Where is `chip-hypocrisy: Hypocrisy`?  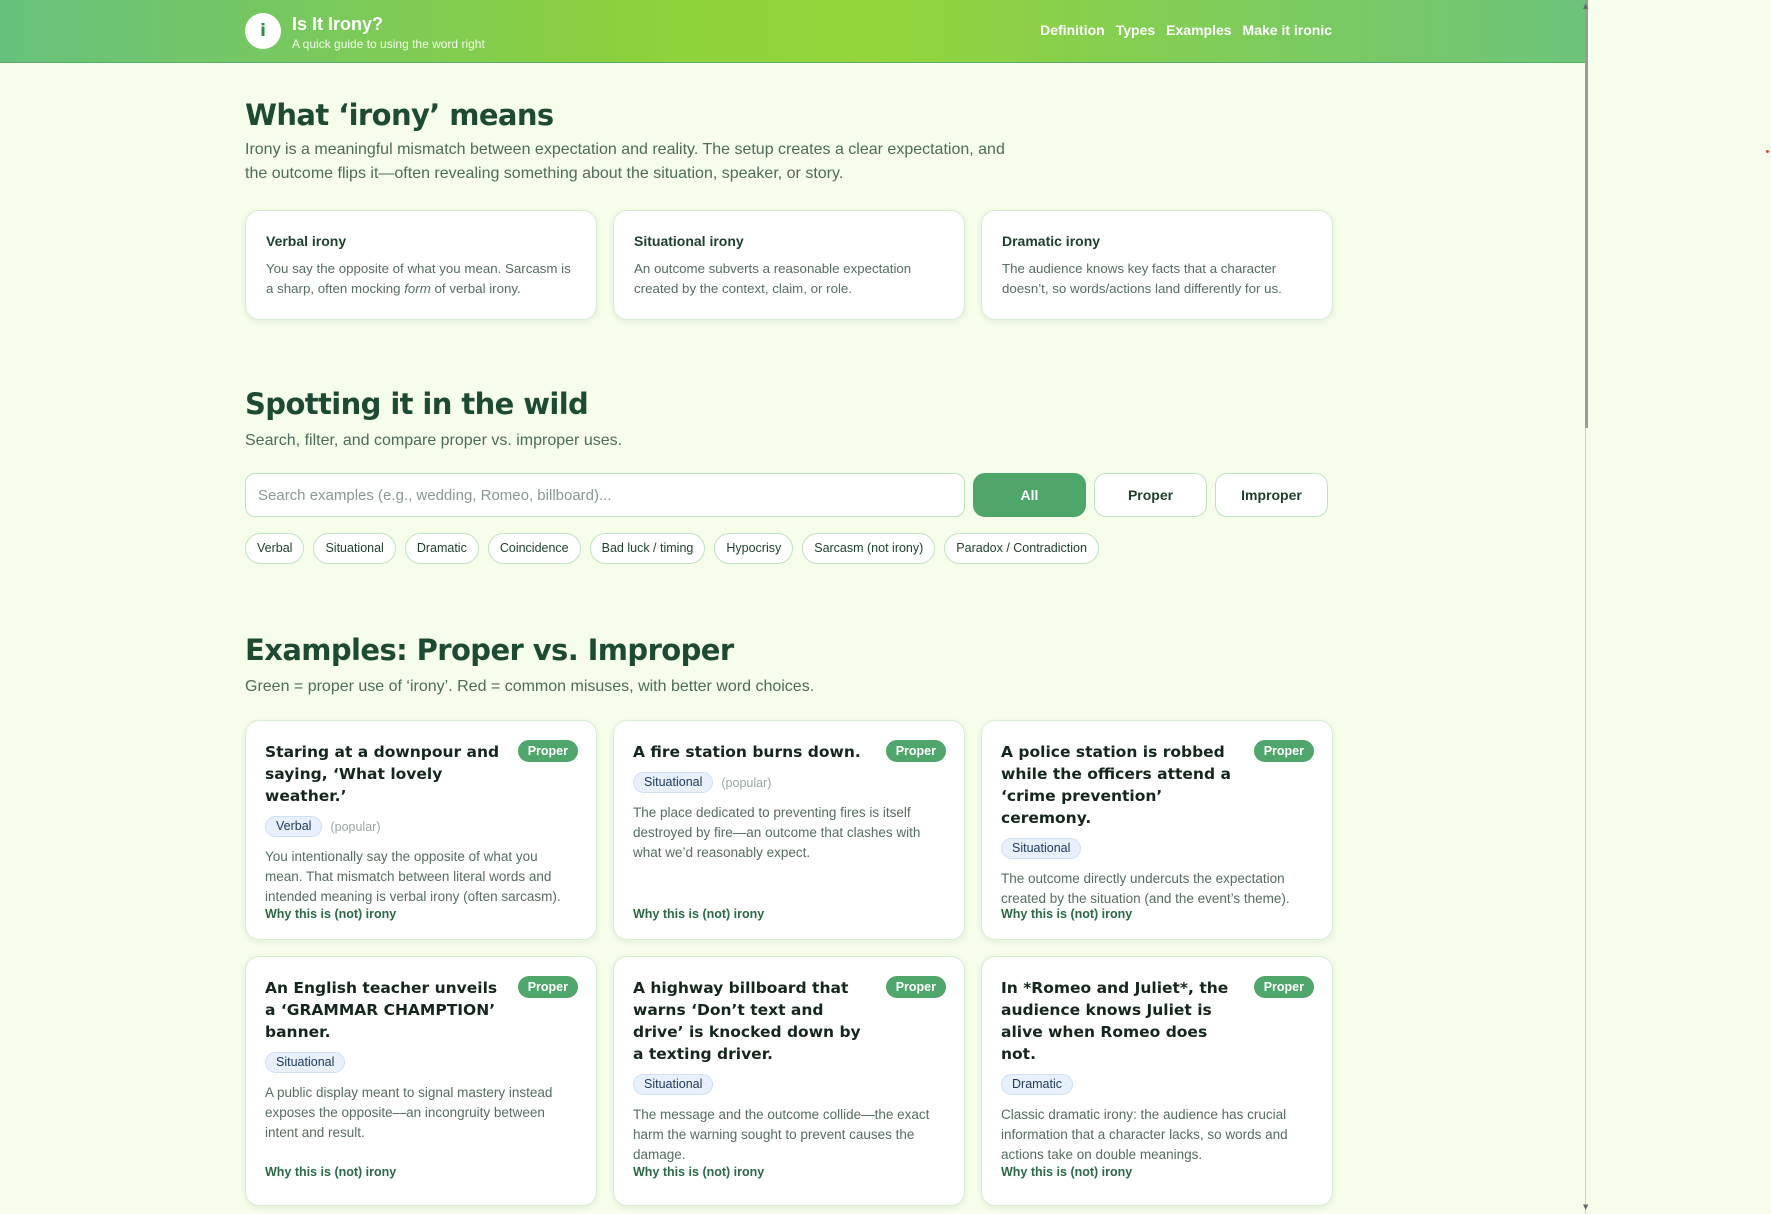 chip-hypocrisy: Hypocrisy is located at coordinates (754, 548).